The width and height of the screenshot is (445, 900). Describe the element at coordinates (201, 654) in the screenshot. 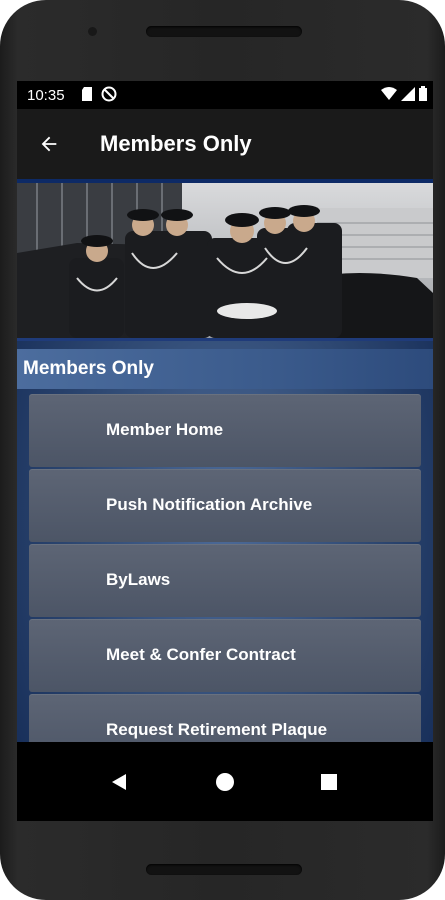

I see `menu-item-label: Meet & Confer Contract` at that location.